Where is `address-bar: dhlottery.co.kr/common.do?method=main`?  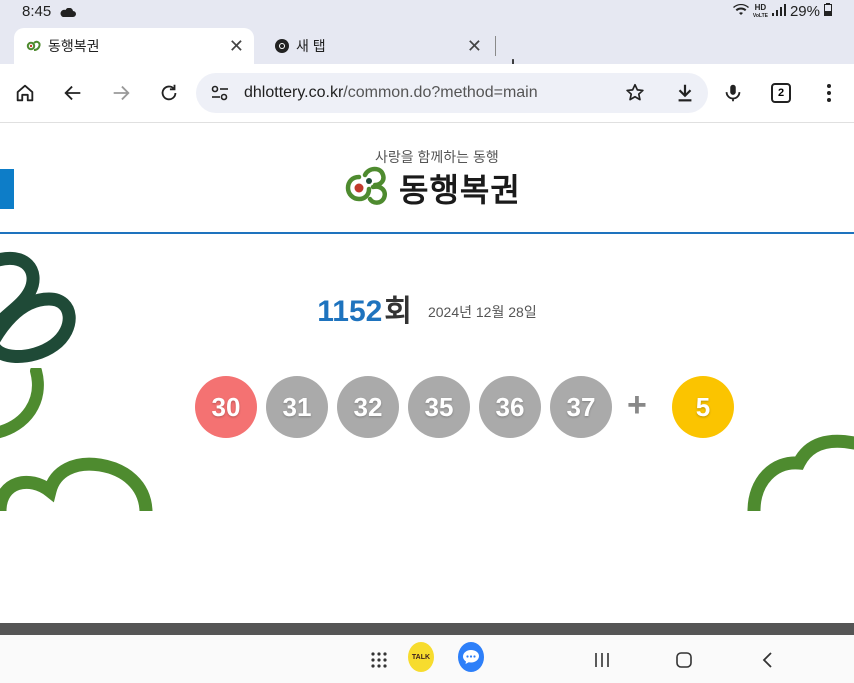
address-bar: dhlottery.co.kr/common.do?method=main is located at coordinates (452, 93).